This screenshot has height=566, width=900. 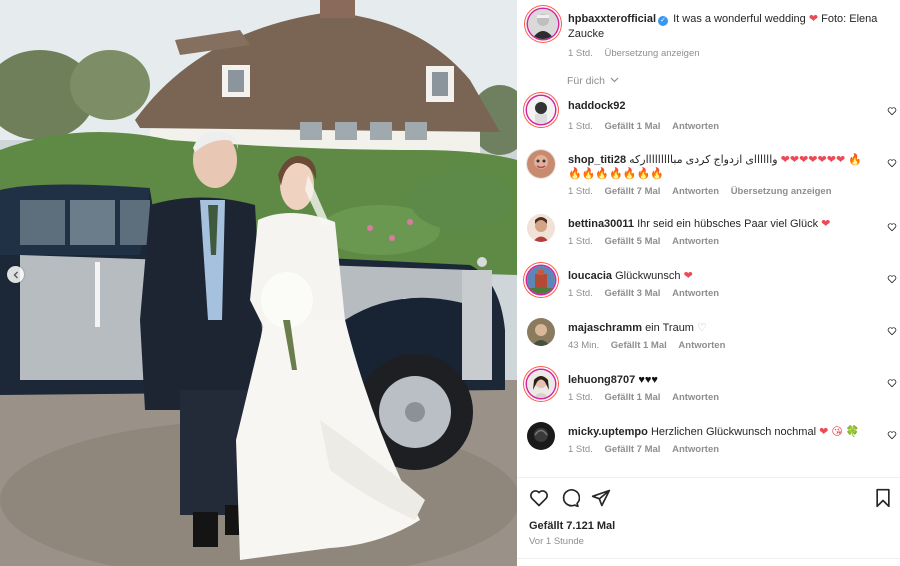 I want to click on caption-body: It was a wonderful wedding, so click(x=739, y=19).